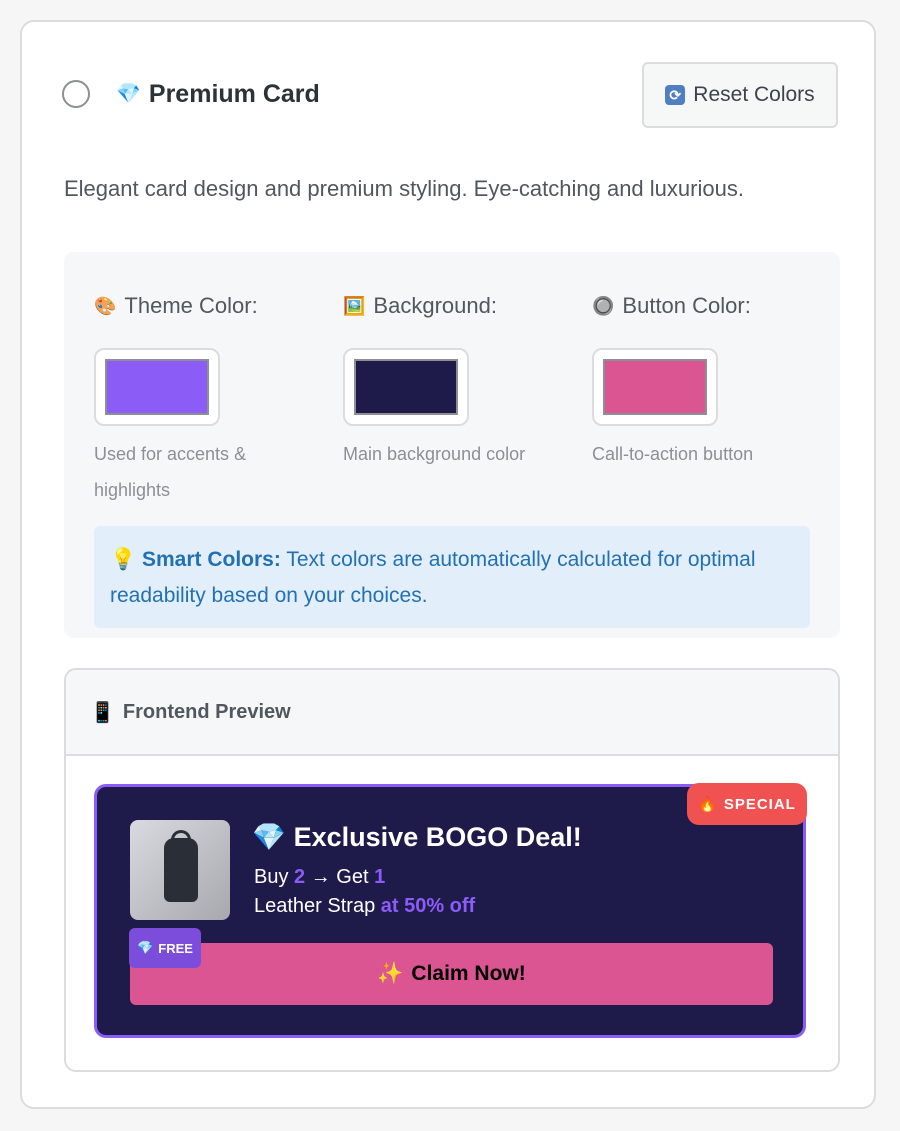 Image resolution: width=900 pixels, height=1131 pixels. Describe the element at coordinates (603, 305) in the screenshot. I see `radio-button-icon: 🔘` at that location.